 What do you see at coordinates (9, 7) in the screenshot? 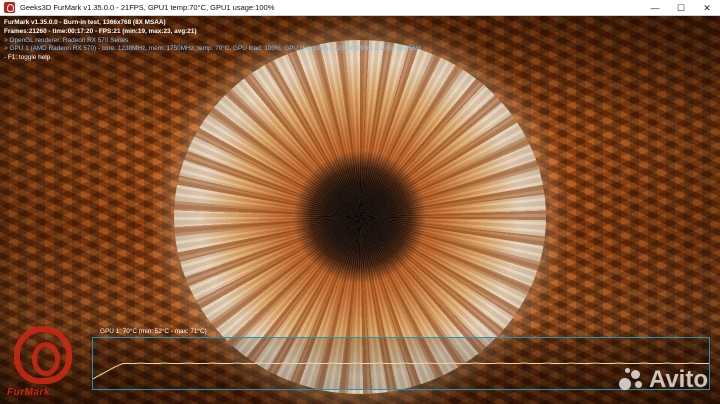
I see `furmark-app-icon` at bounding box center [9, 7].